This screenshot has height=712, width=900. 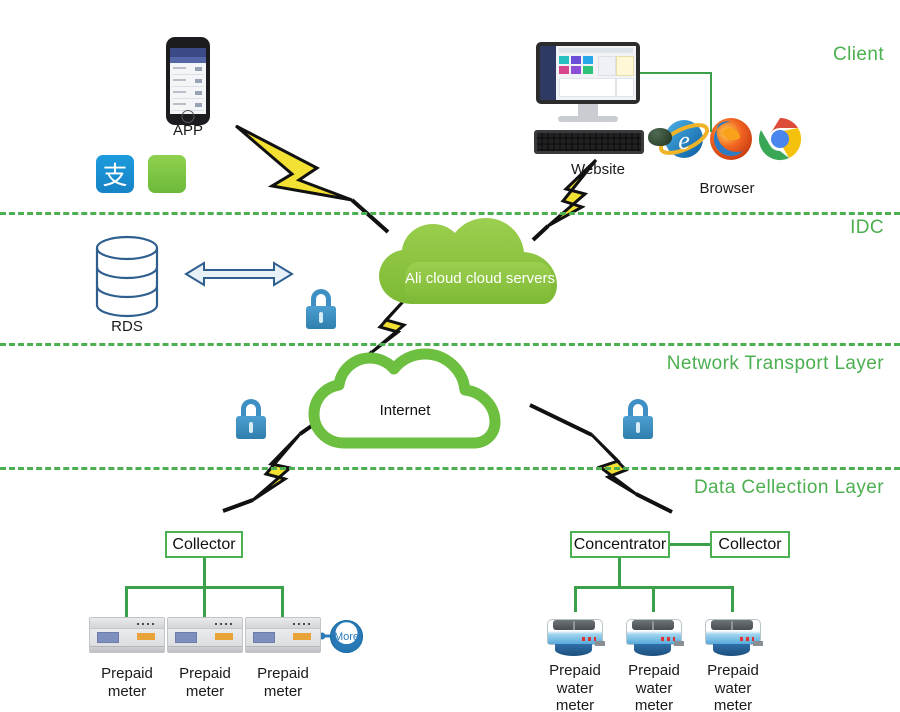 I want to click on more-badge: More, so click(x=346, y=636).